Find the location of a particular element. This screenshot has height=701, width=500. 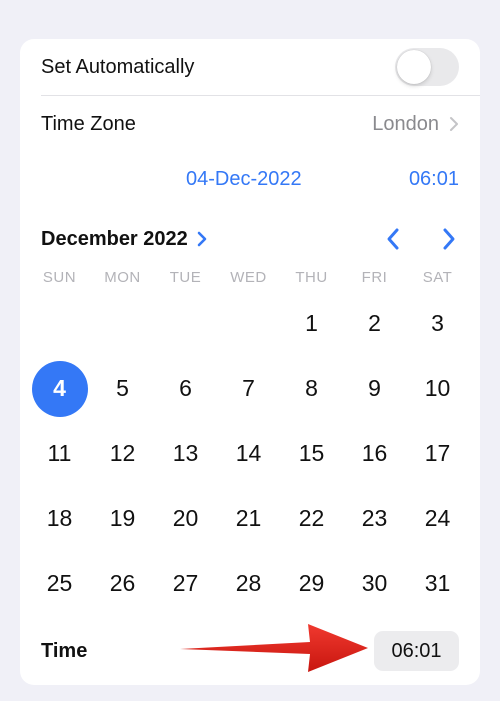

calendar-day: 4 is located at coordinates (59, 388).